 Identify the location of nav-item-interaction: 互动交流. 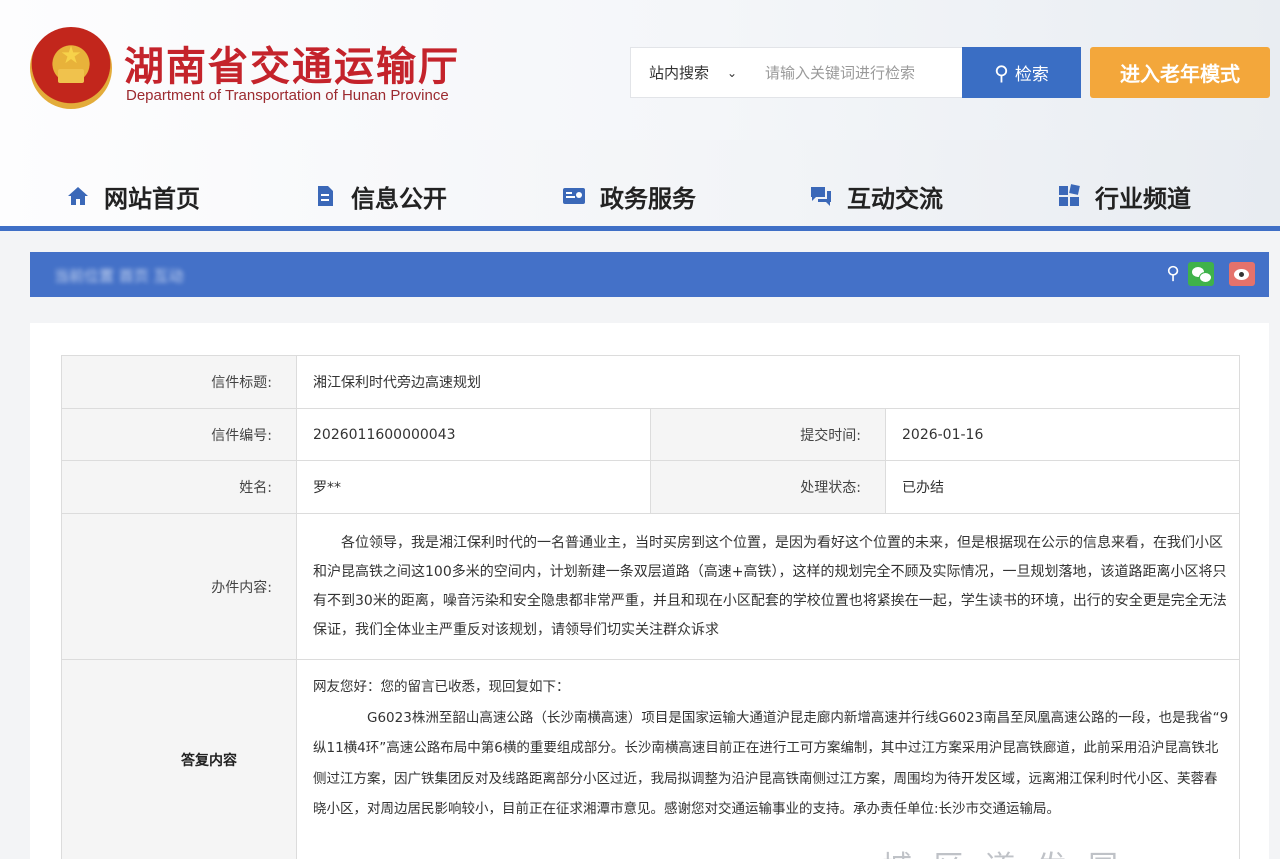
(876, 196).